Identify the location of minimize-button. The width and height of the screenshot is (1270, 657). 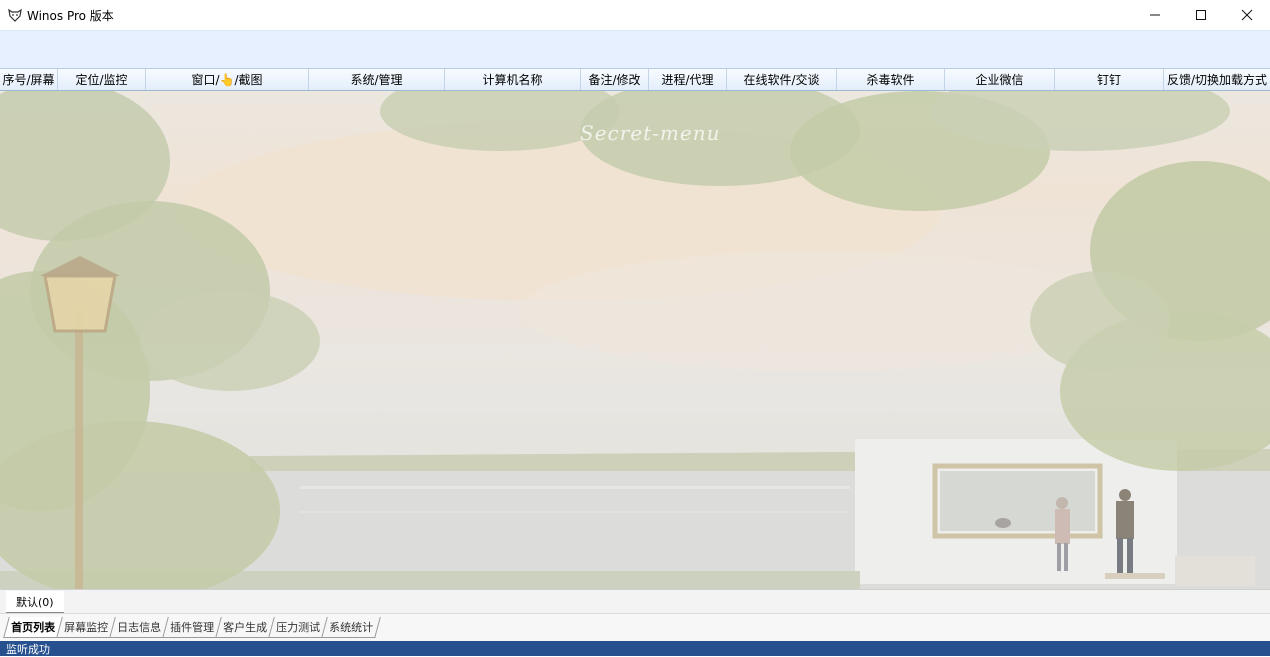
(1155, 15).